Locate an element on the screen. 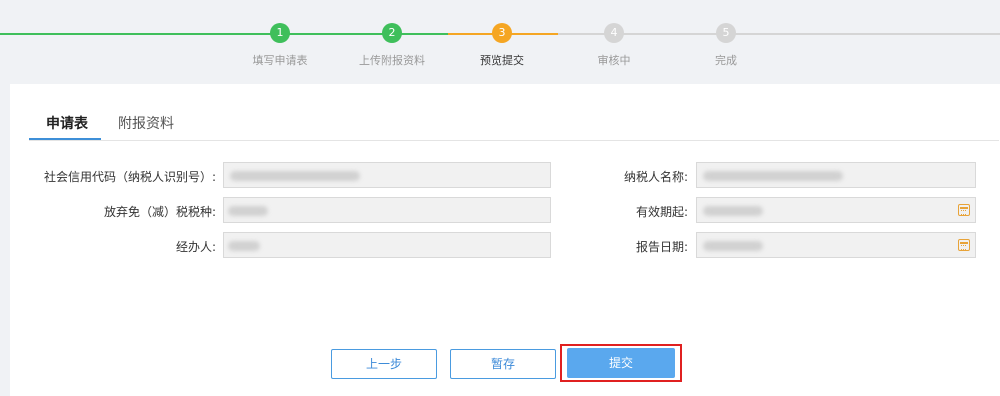 Image resolution: width=1000 pixels, height=396 pixels. tab-attachments: 附报资料 is located at coordinates (146, 123).